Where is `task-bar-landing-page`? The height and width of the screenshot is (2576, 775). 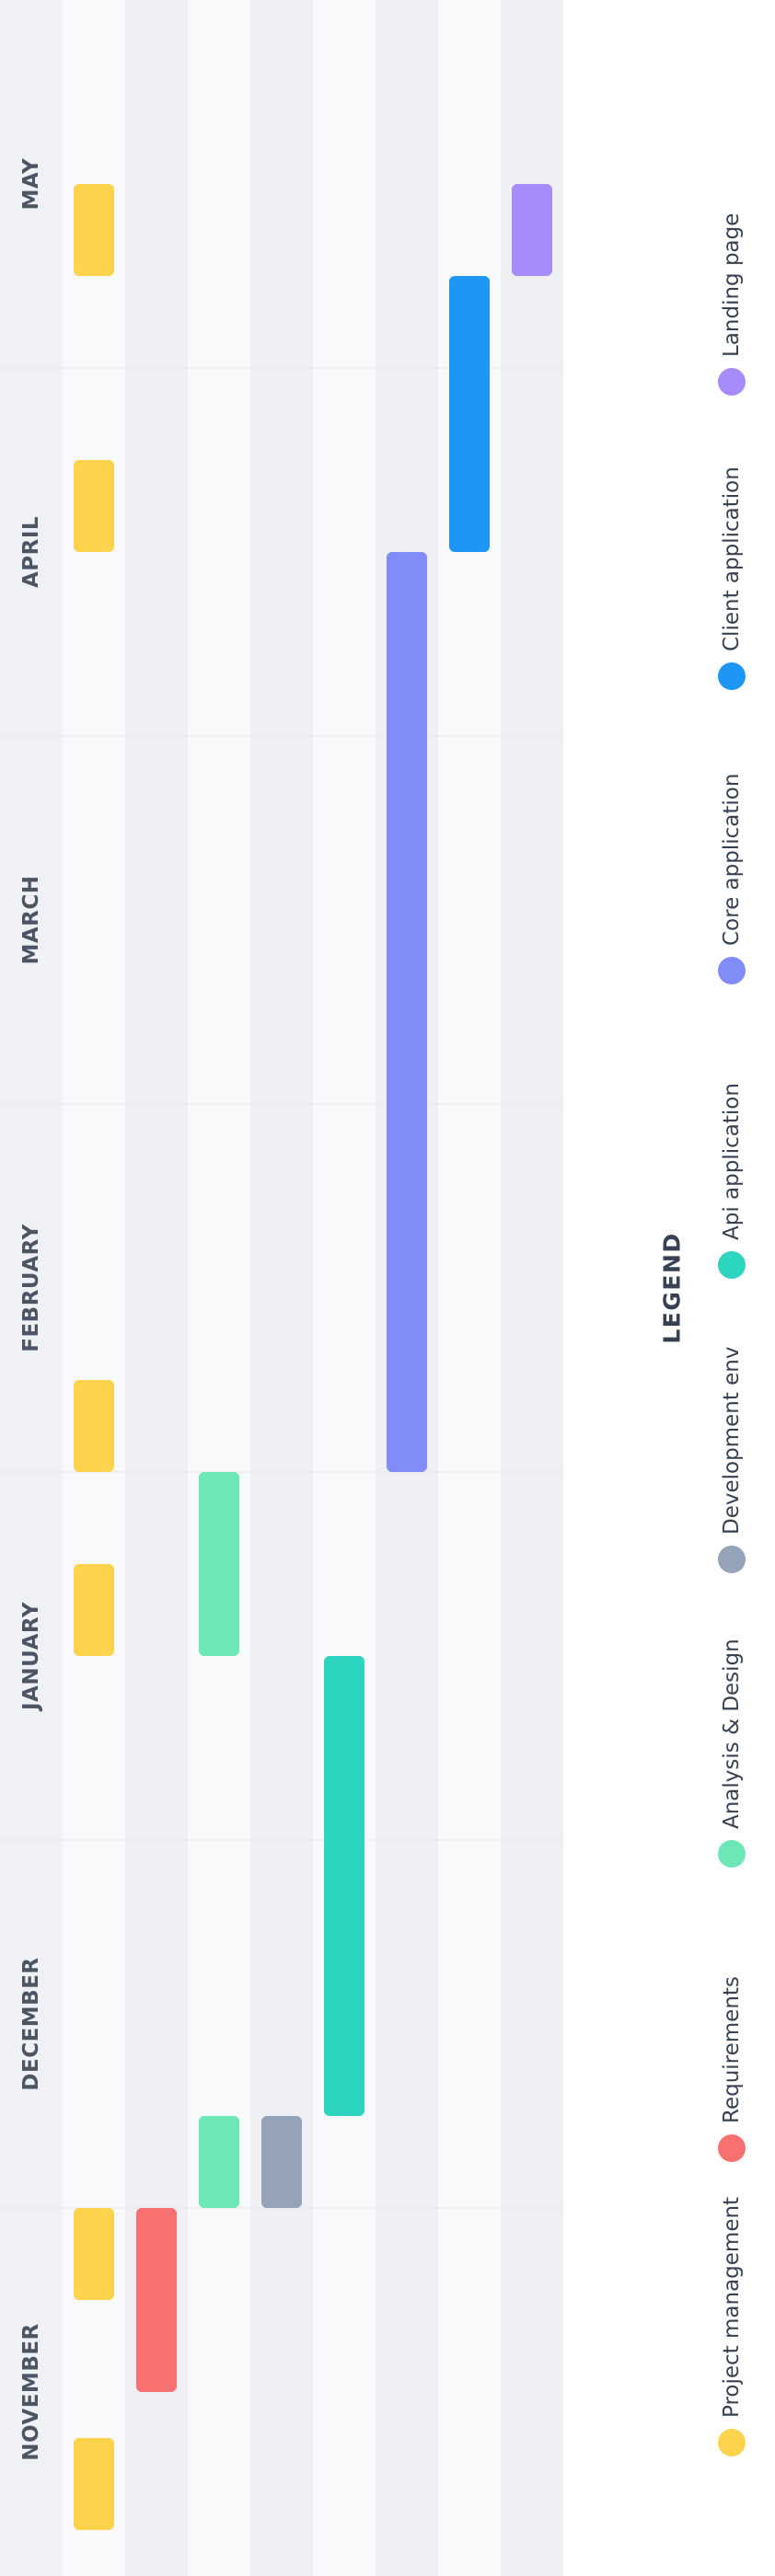
task-bar-landing-page is located at coordinates (532, 230).